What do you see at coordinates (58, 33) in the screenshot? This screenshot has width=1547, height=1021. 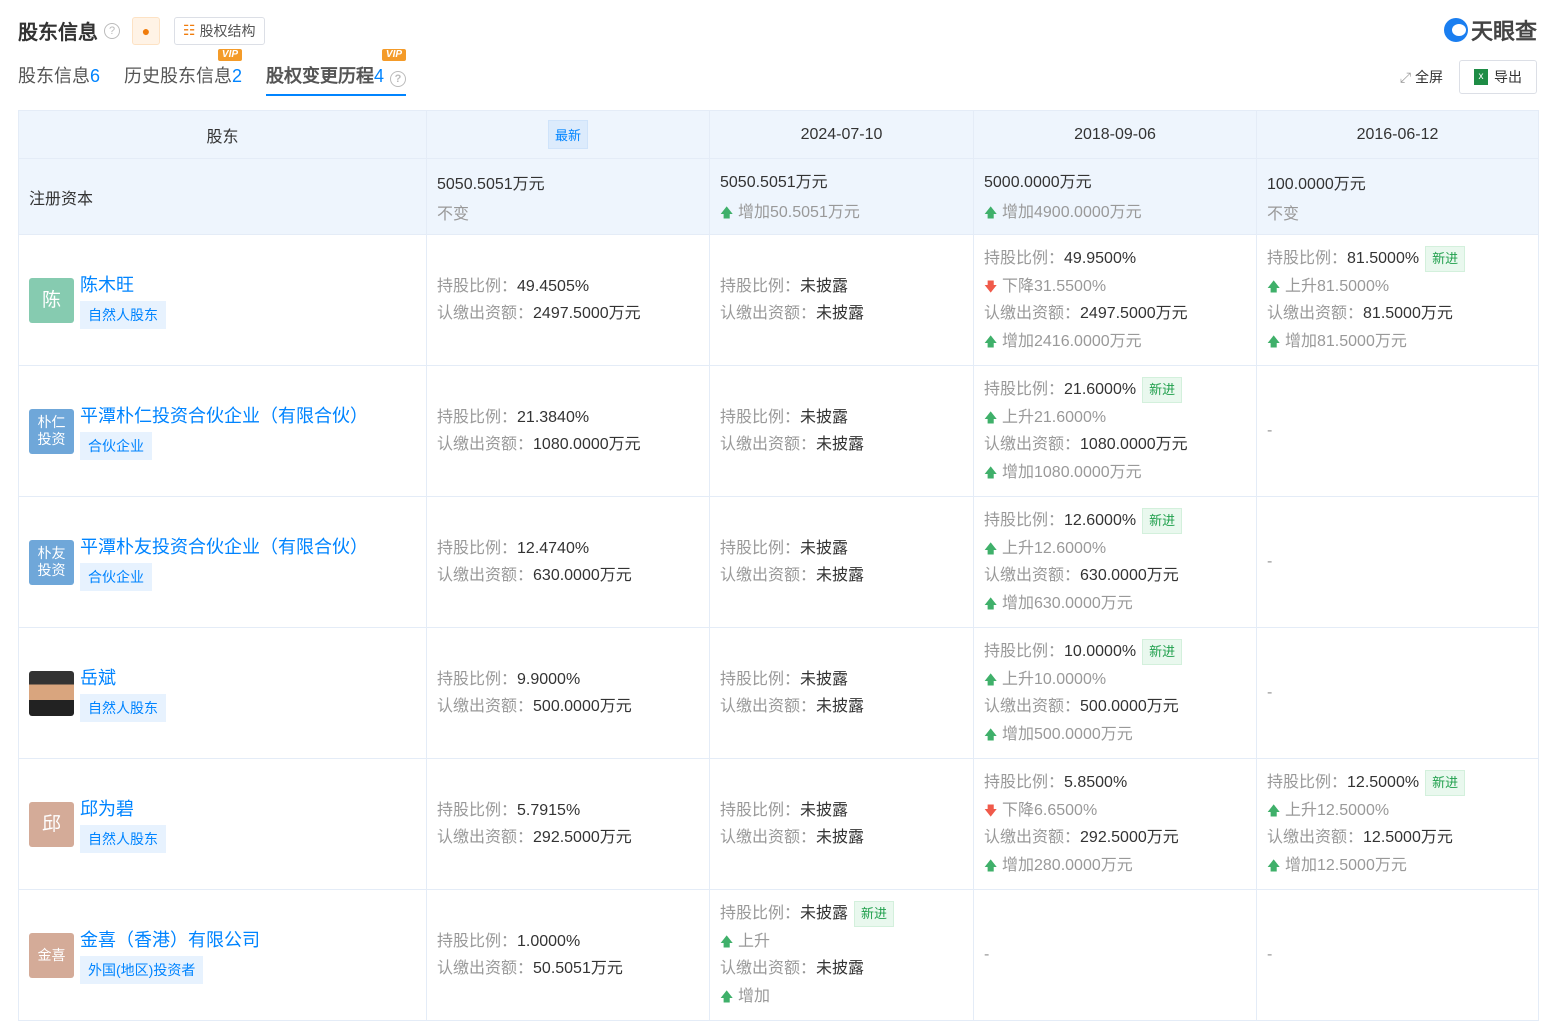 I see `section-title: 股东信息` at bounding box center [58, 33].